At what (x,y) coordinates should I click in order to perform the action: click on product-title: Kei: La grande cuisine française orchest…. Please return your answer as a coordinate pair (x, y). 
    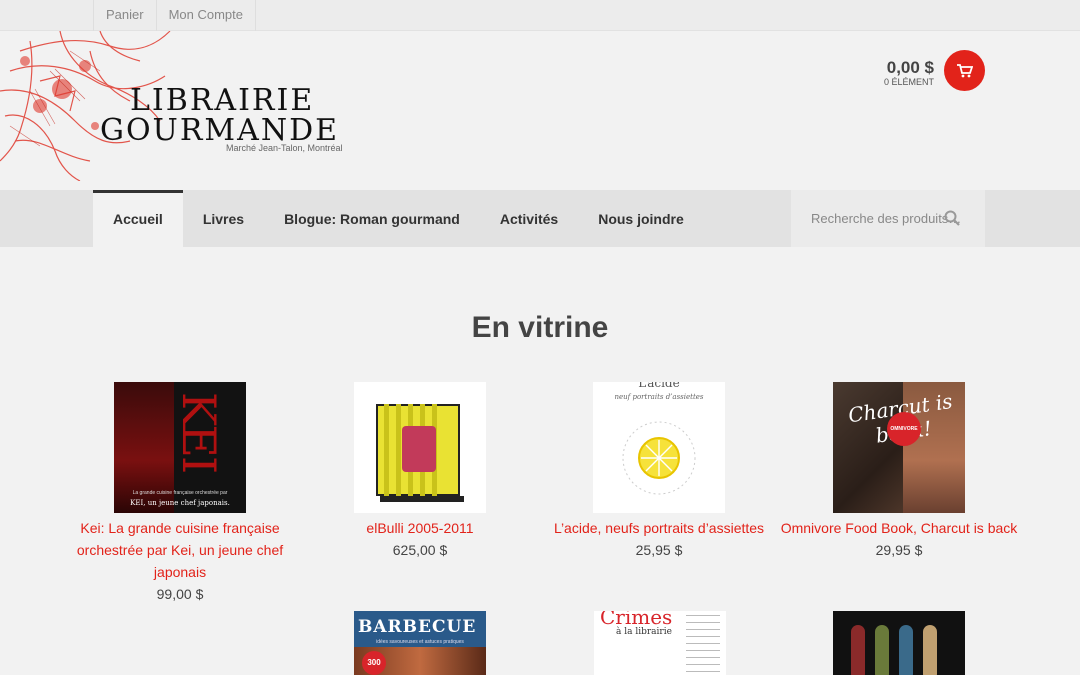
    Looking at the image, I should click on (180, 550).